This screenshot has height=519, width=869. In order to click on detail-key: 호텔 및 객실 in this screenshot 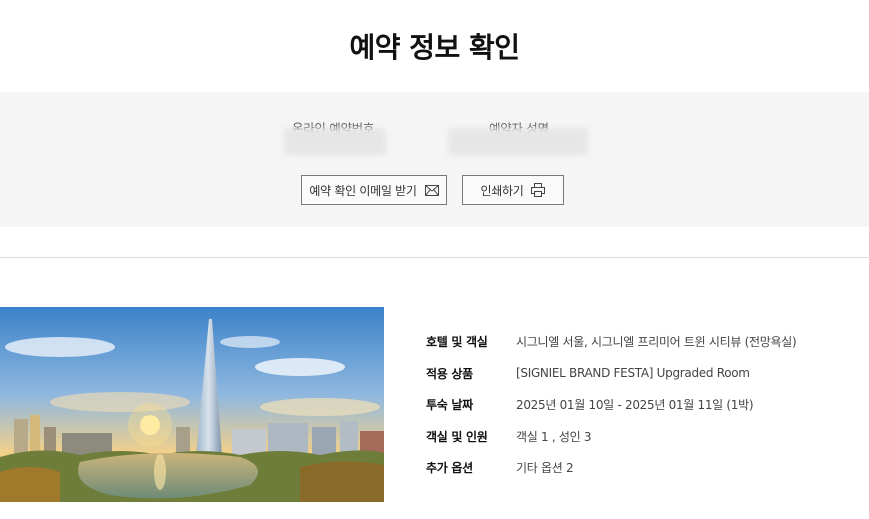, I will do `click(457, 341)`.